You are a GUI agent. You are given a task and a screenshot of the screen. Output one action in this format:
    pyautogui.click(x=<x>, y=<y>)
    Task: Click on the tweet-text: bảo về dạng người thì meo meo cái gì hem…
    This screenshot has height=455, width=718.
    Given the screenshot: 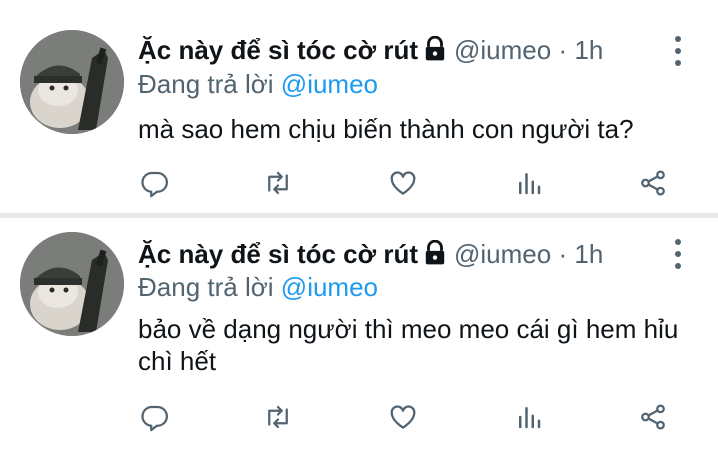 What is the action you would take?
    pyautogui.click(x=408, y=345)
    